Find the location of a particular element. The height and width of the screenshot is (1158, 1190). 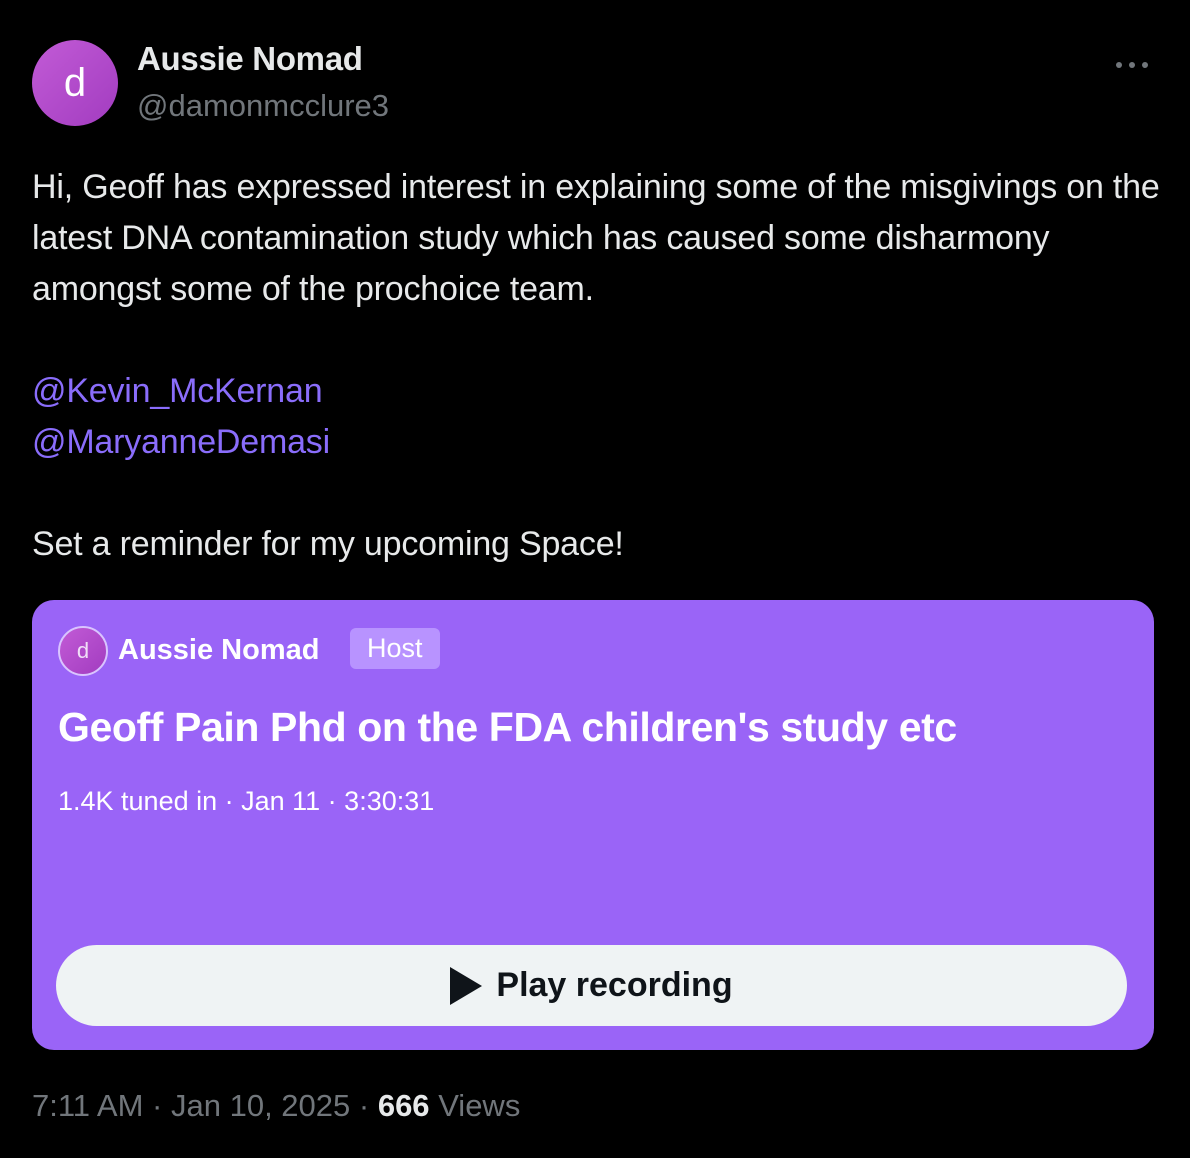

author-handle: @damonmcclure3 is located at coordinates (263, 106).